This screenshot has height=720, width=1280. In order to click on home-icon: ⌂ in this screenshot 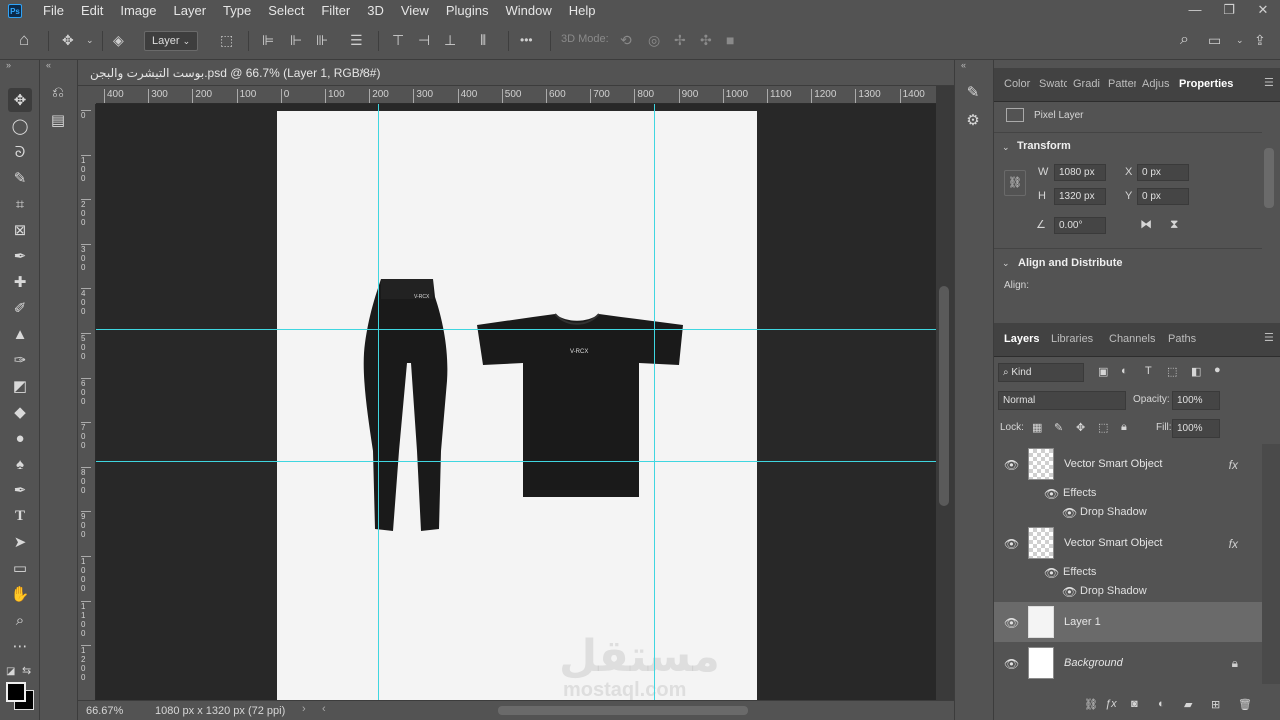, I will do `click(24, 40)`.